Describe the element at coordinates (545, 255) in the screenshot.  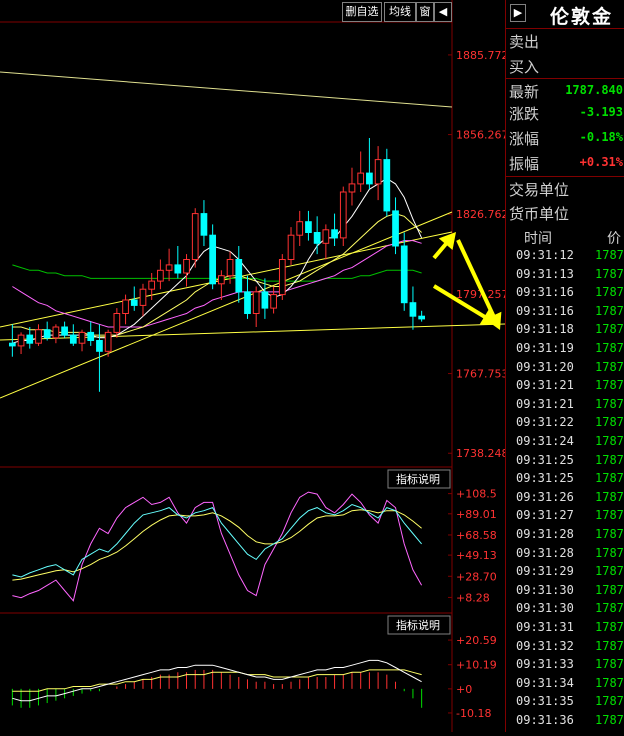
I see `tick-time: 09:31:12` at that location.